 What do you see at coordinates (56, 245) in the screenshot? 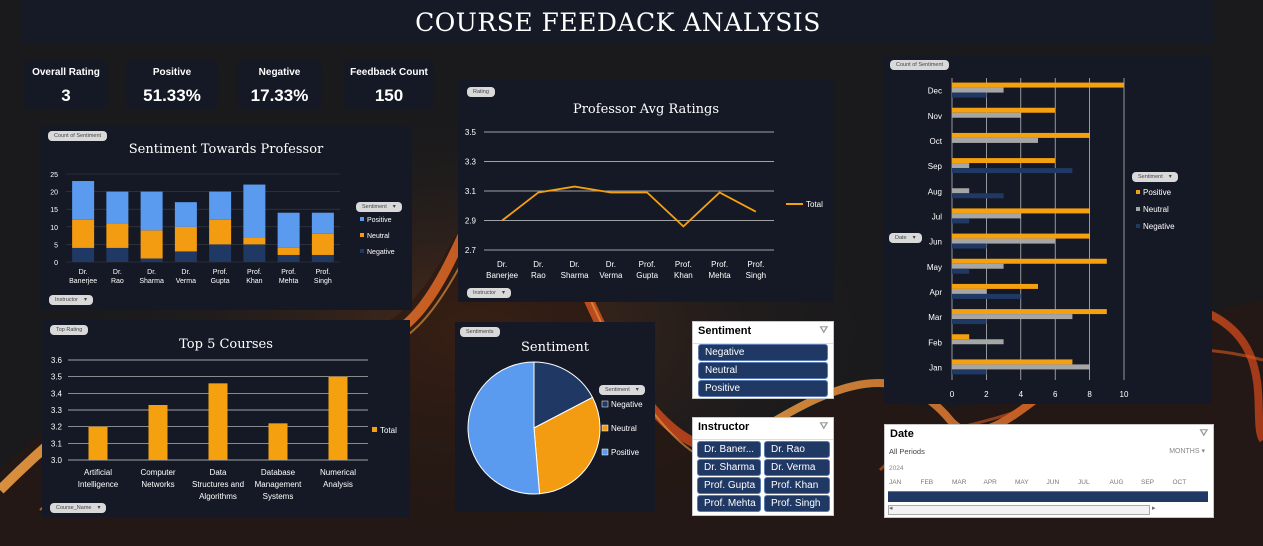
I see `y-tick-label: 5` at bounding box center [56, 245].